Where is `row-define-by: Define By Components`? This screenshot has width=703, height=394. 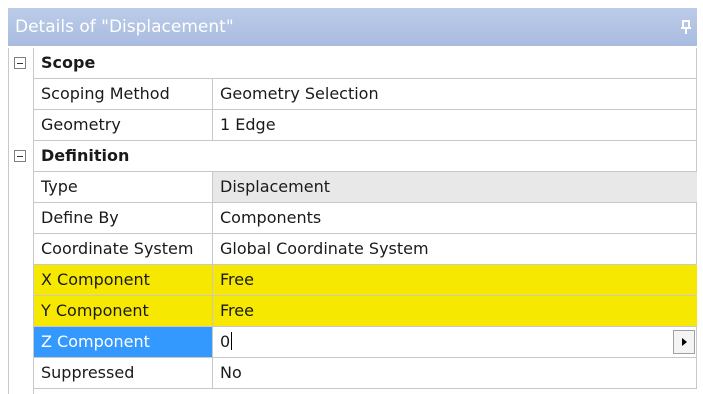 row-define-by: Define By Components is located at coordinates (365, 218).